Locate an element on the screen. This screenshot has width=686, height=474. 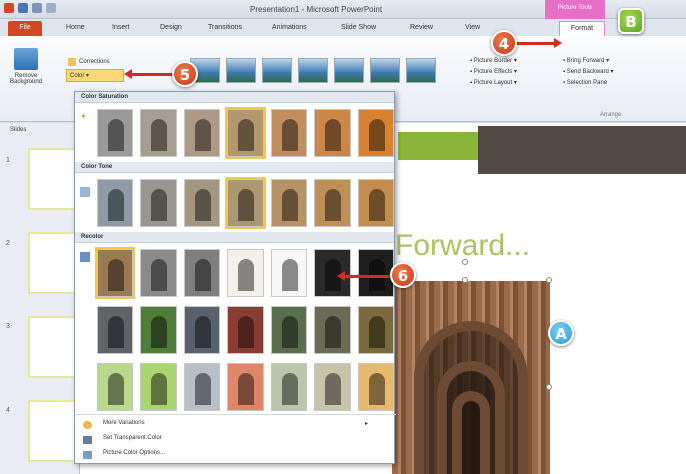
remove-background-button: Remove Background is located at coordinates (26, 66).